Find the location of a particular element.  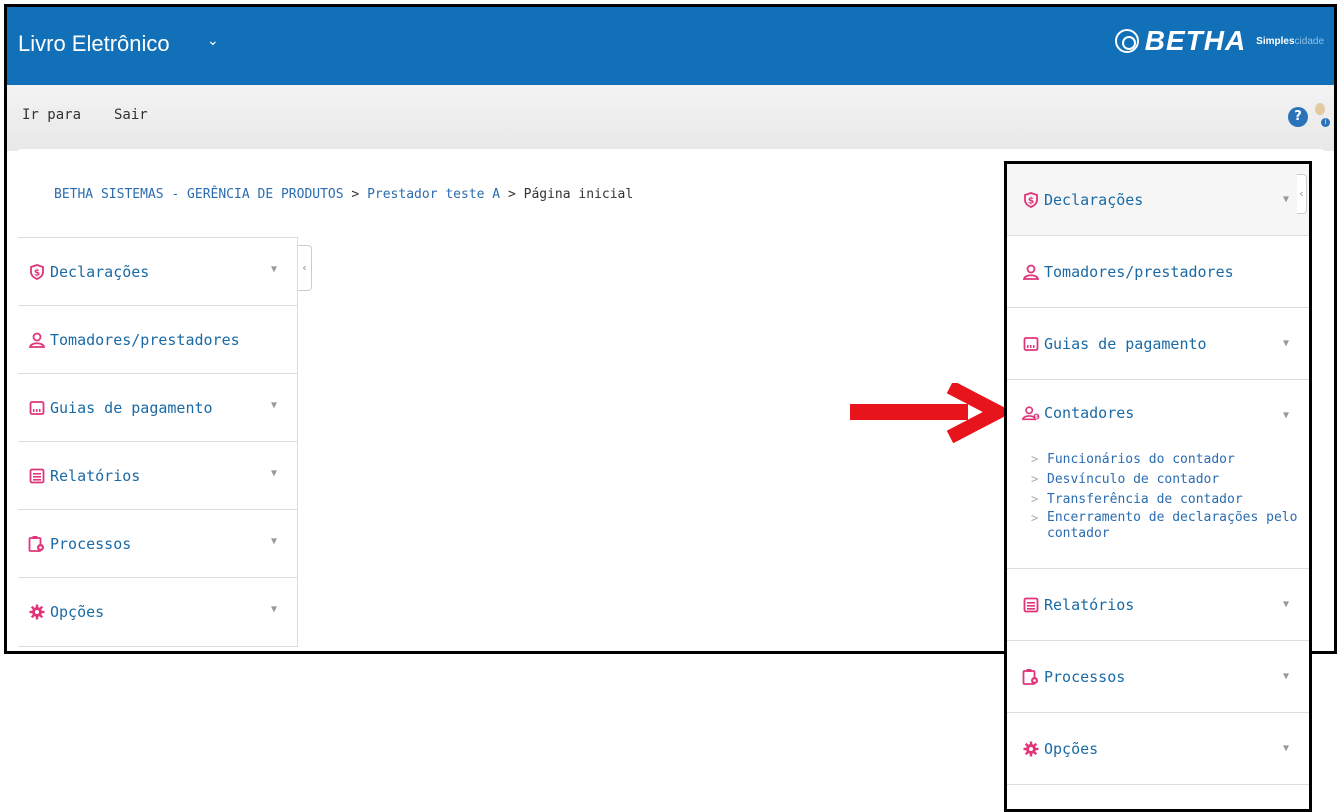

breadcrumb-provider: Prestador teste A is located at coordinates (433, 194).